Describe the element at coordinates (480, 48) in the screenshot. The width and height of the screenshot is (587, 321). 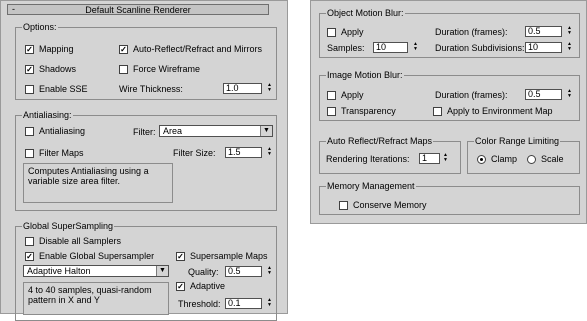
I see `duration-subdivisions-label: Duration Subdivisions:` at that location.